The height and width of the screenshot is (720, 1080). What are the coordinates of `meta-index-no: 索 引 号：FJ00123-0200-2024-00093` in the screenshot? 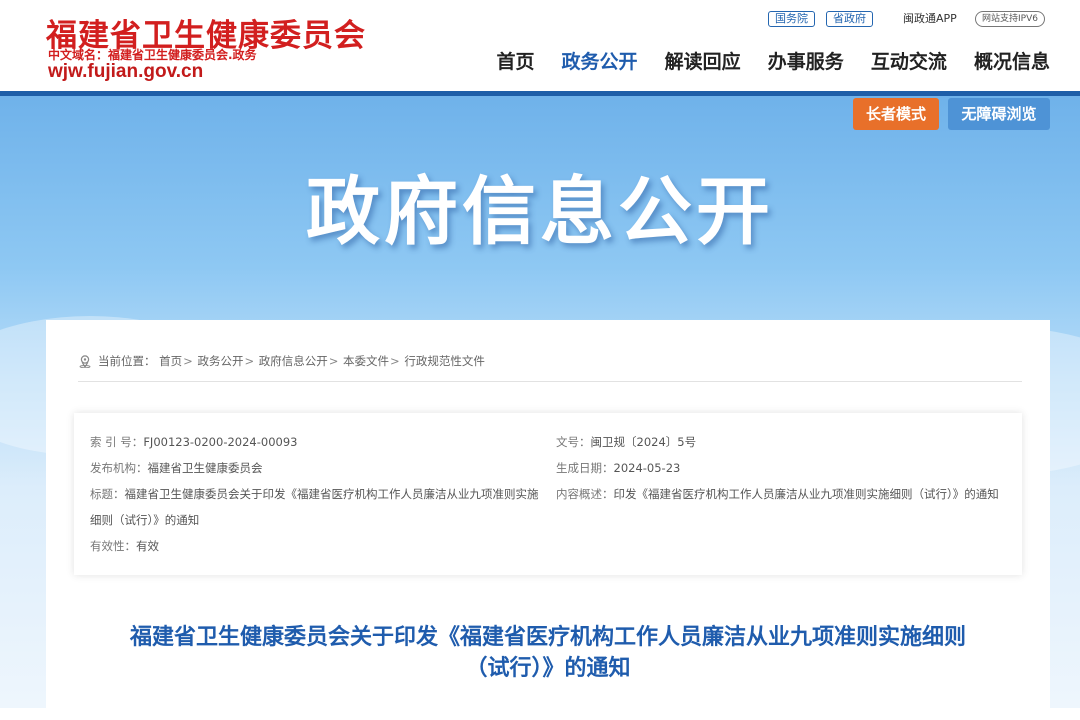 It's located at (194, 442).